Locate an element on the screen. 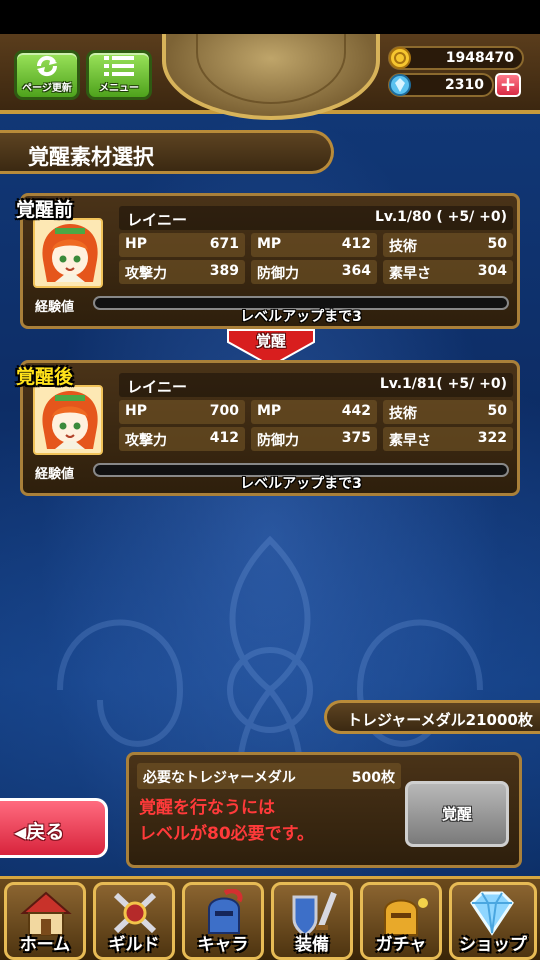 The width and height of the screenshot is (540, 960). stat-value: 304 is located at coordinates (492, 271).